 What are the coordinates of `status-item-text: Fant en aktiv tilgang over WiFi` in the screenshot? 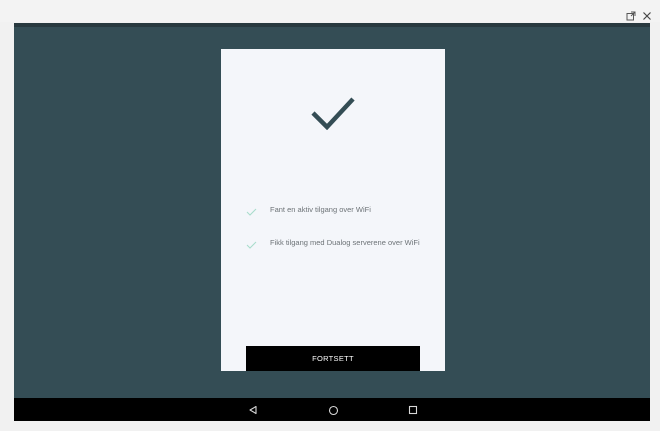 It's located at (320, 209).